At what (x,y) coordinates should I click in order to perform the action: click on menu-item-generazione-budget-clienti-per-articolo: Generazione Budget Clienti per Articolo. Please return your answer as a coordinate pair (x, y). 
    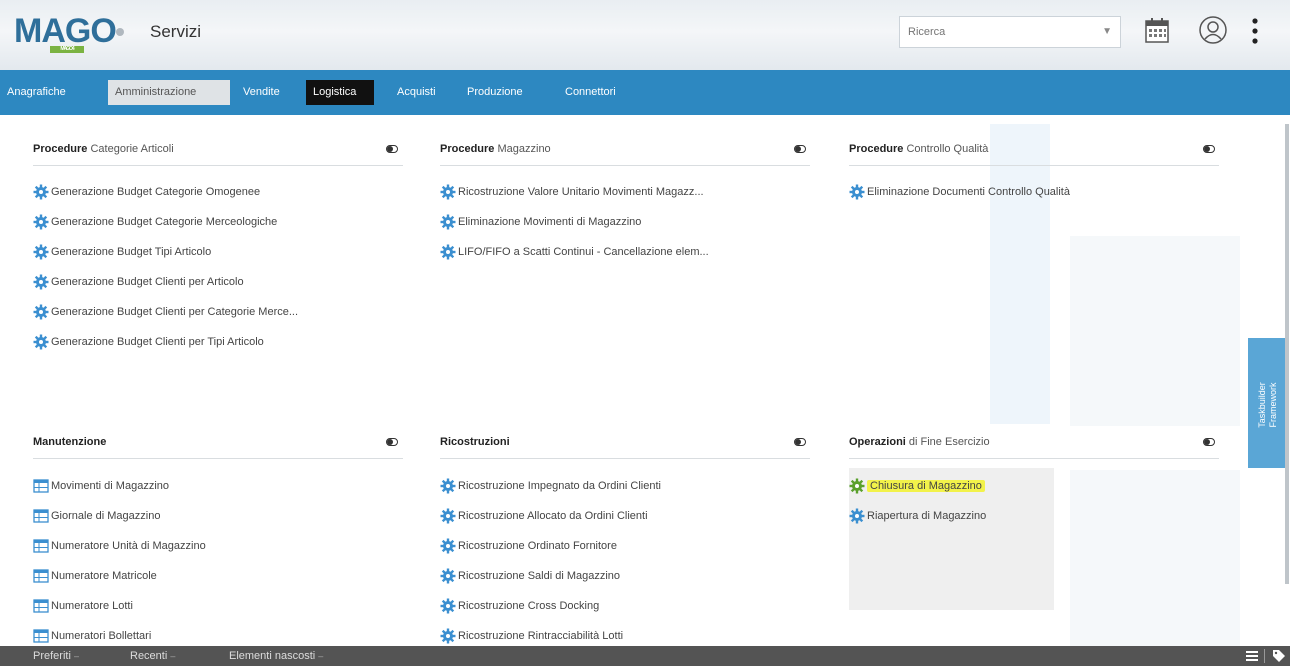
    Looking at the image, I should click on (138, 282).